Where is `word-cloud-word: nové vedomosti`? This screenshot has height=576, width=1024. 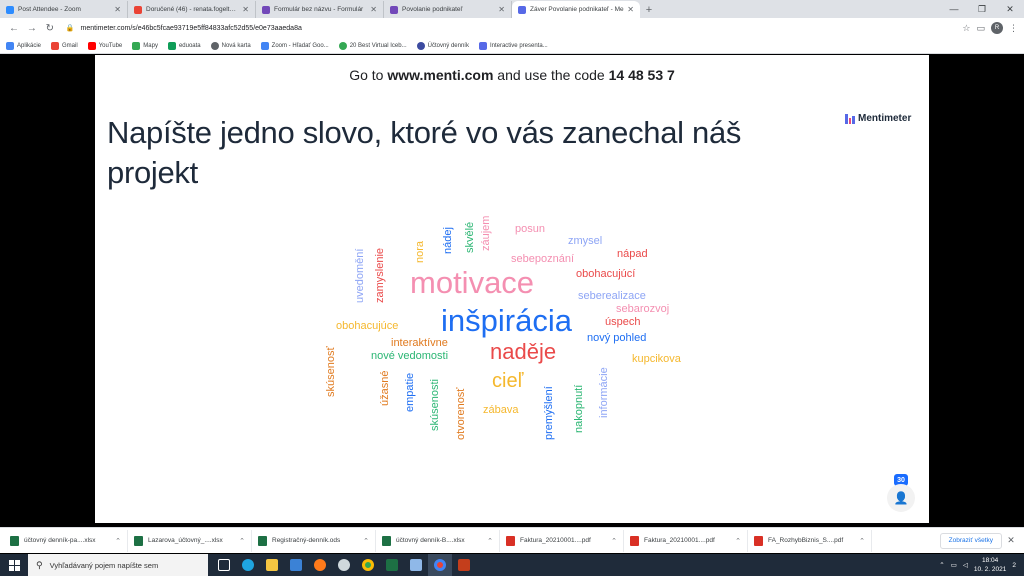
word-cloud-word: nové vedomosti is located at coordinates (410, 356).